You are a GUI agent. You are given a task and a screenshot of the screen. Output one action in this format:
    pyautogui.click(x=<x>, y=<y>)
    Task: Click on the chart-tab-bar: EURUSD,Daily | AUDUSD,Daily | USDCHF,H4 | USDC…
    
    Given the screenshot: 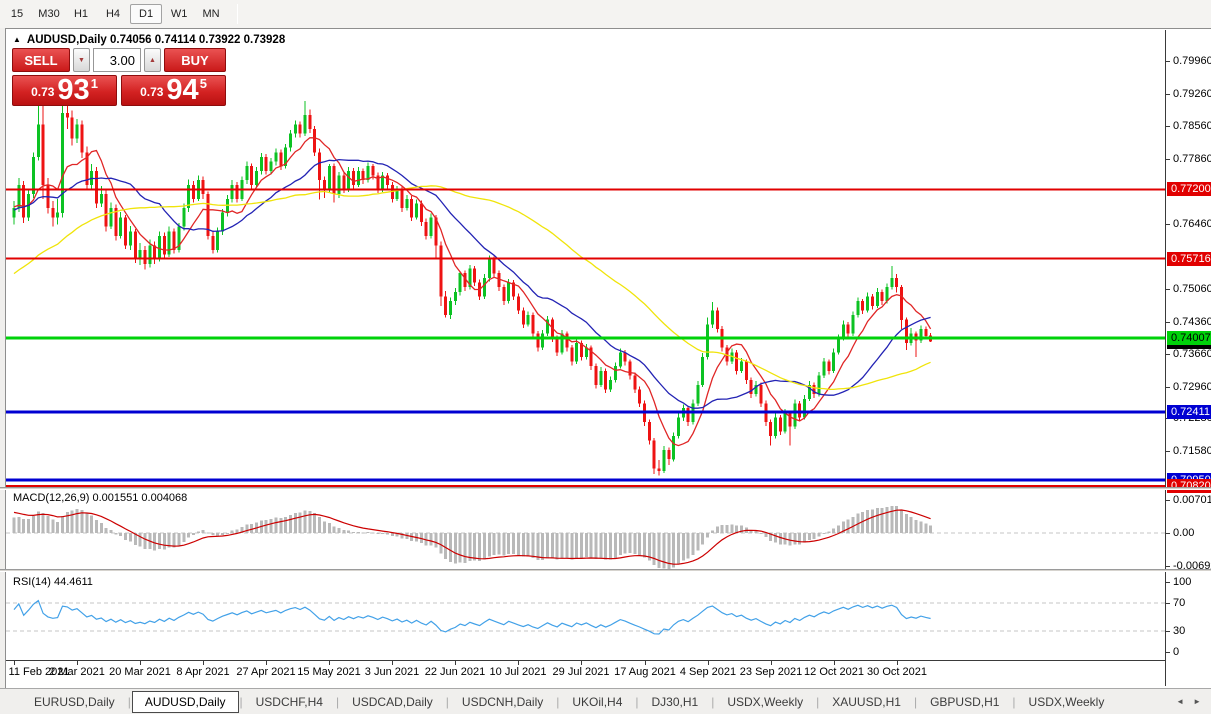 What is the action you would take?
    pyautogui.click(x=605, y=701)
    